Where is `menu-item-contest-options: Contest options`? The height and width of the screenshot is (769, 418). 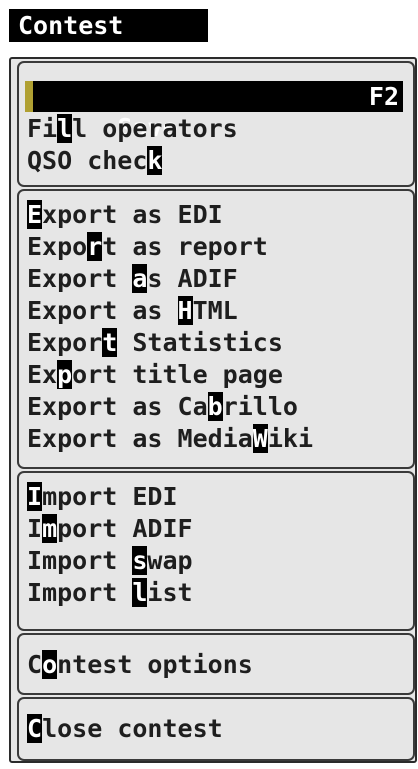 menu-item-contest-options: Contest options is located at coordinates (216, 664).